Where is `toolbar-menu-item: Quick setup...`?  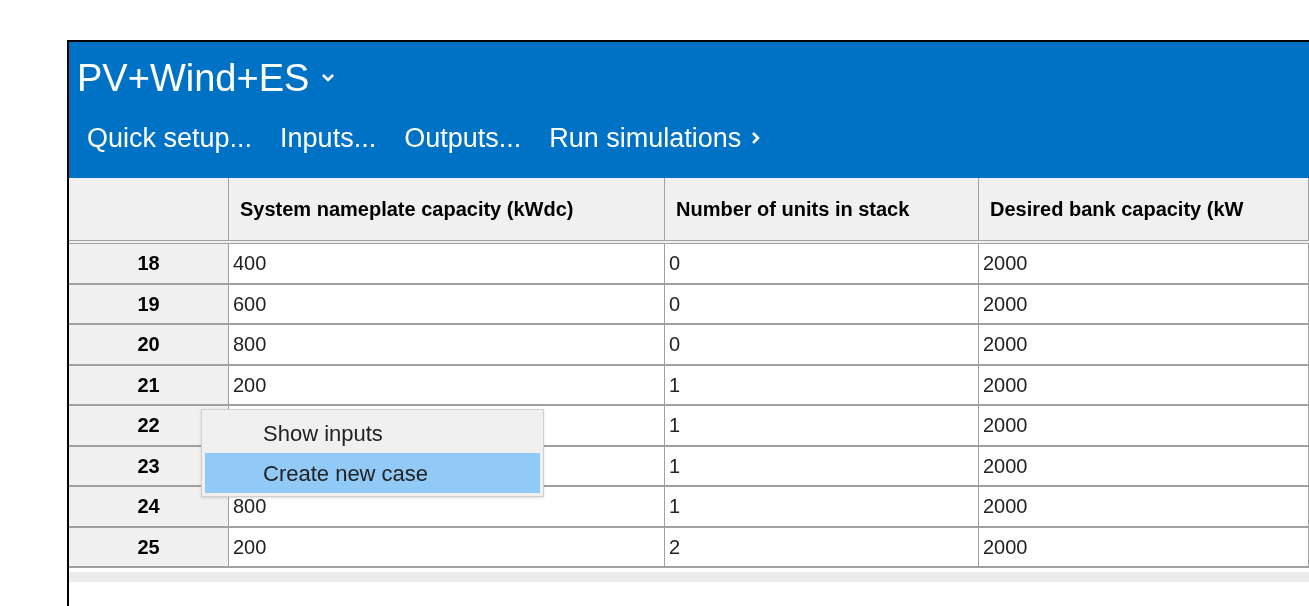
toolbar-menu-item: Quick setup... is located at coordinates (170, 138).